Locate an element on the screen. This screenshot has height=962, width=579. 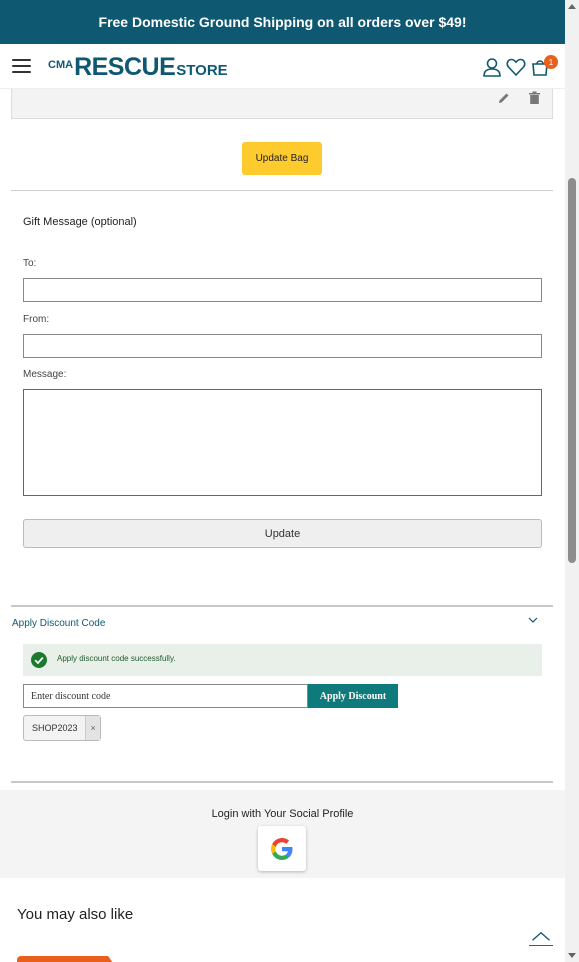
pencil-icon is located at coordinates (504, 98).